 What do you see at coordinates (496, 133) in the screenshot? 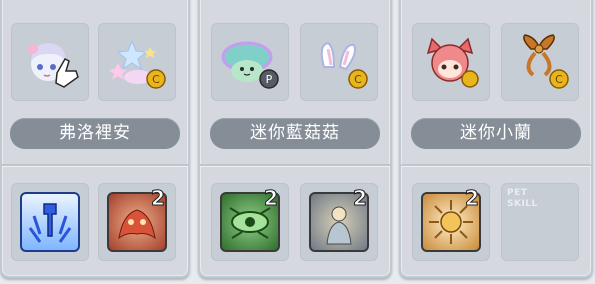
I see `pet-name-3: 迷你小蘭` at bounding box center [496, 133].